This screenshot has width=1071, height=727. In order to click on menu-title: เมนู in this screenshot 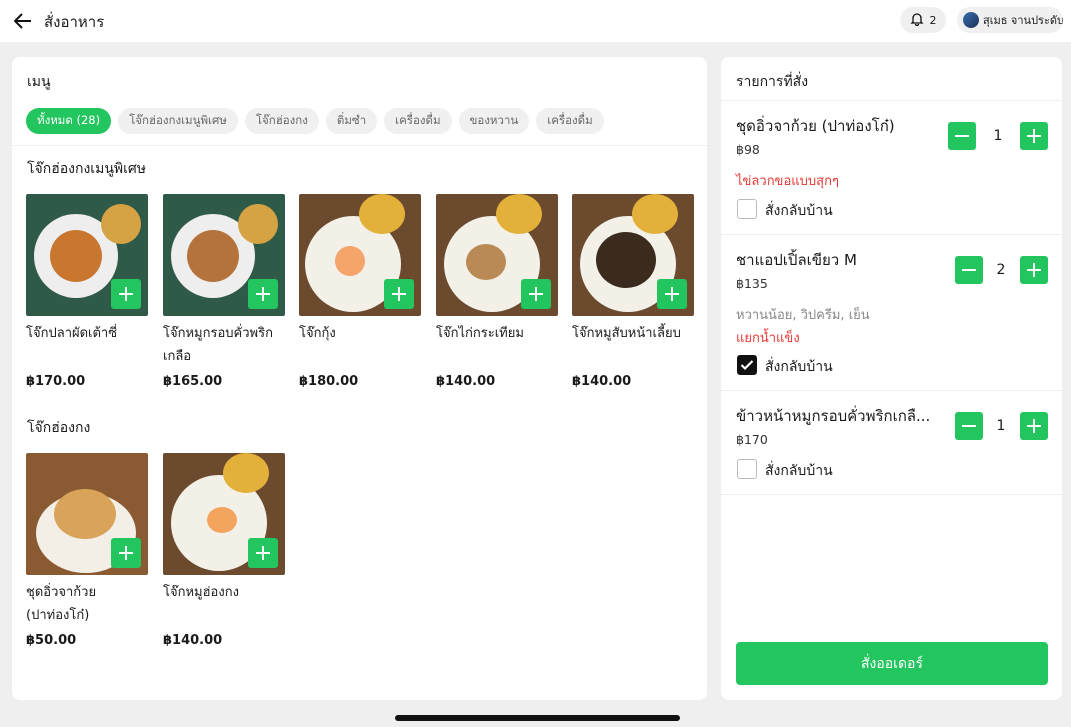, I will do `click(39, 82)`.